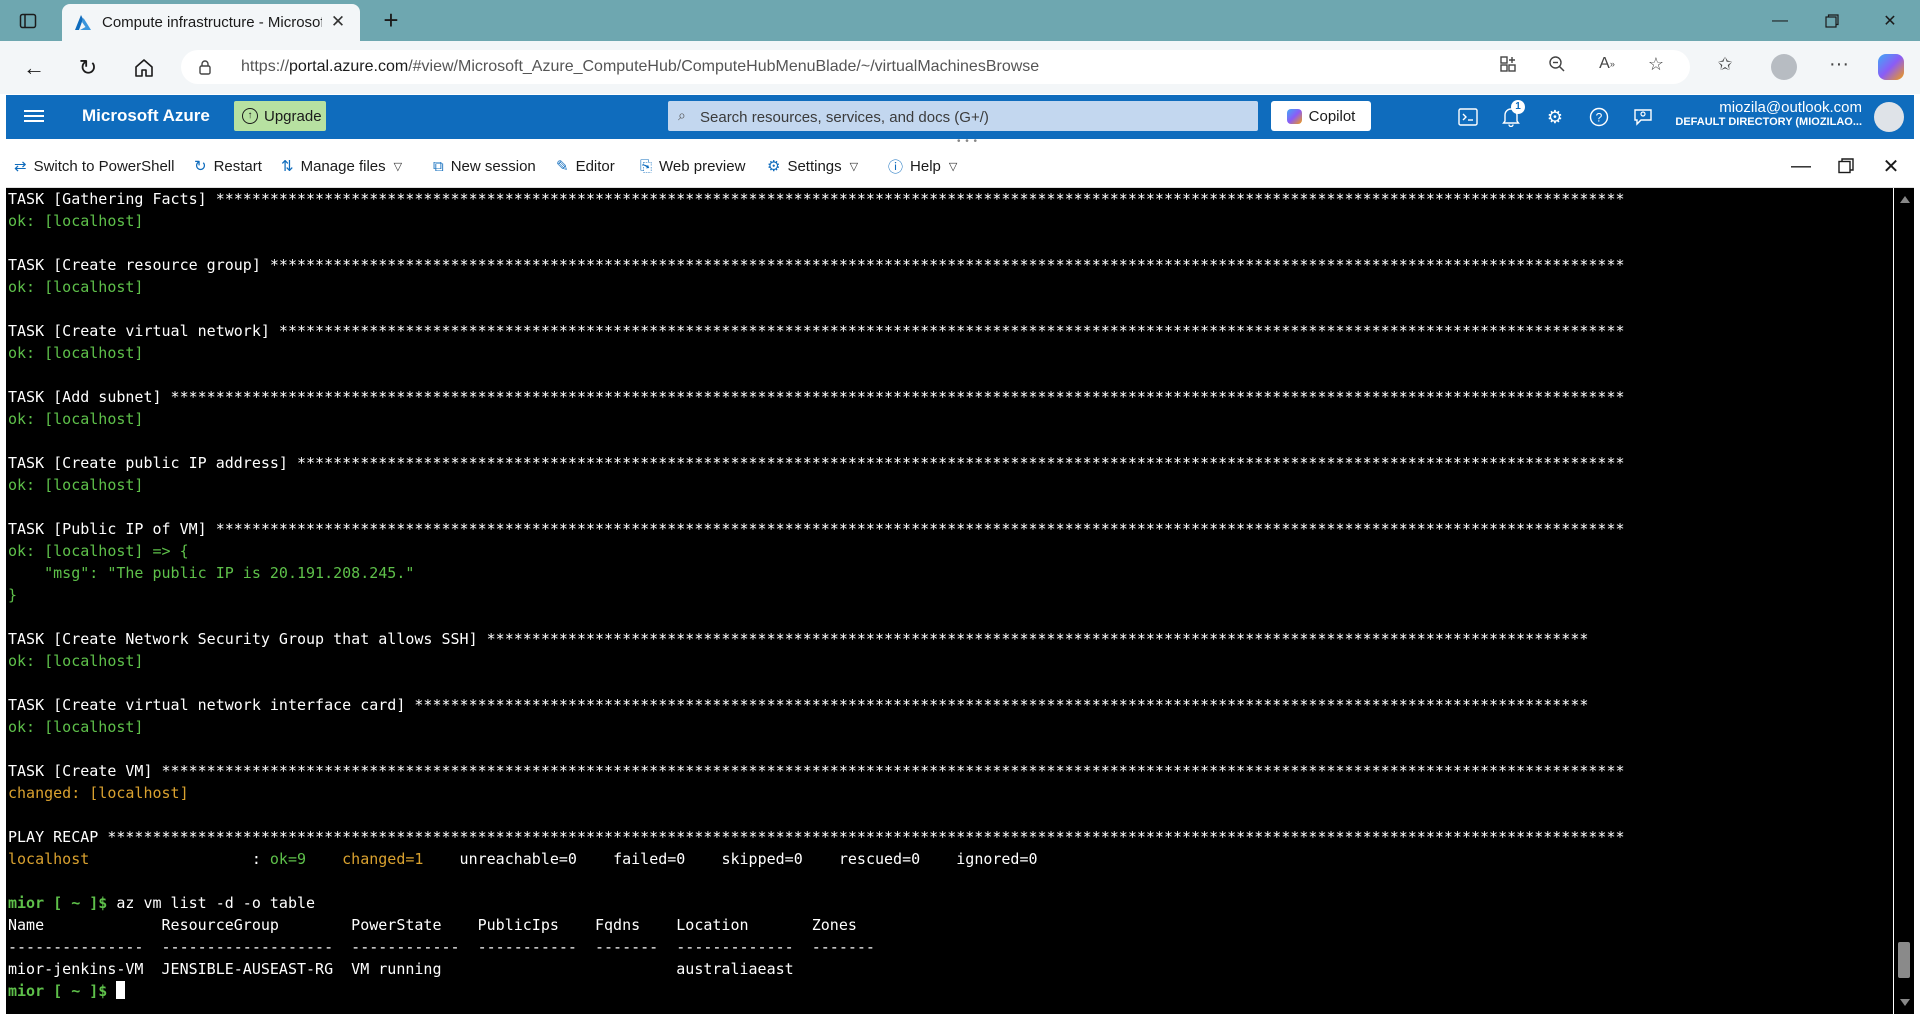 The image size is (1920, 1020). I want to click on new-session-button: ⧉ New session, so click(484, 166).